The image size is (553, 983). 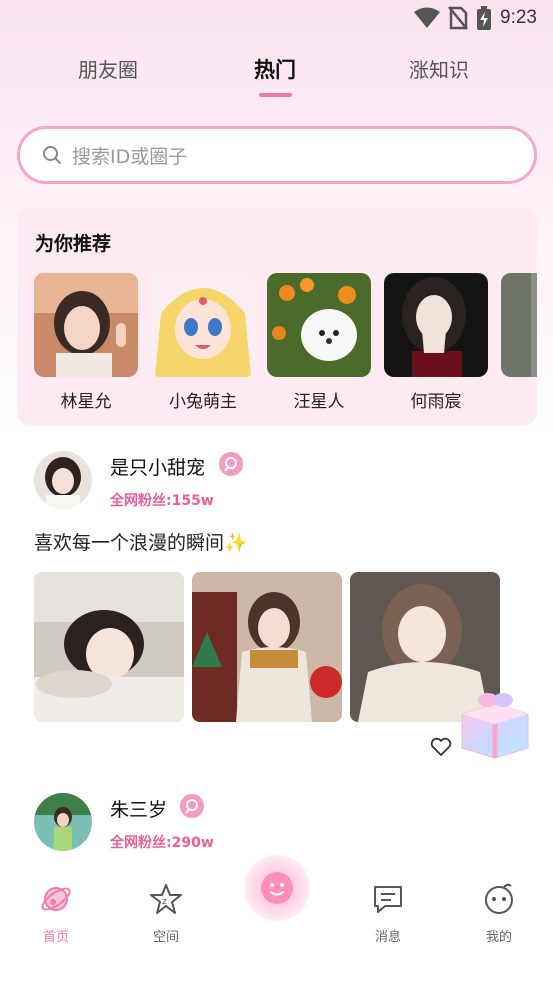 I want to click on tab-knowledge: 涨知识, so click(x=439, y=68).